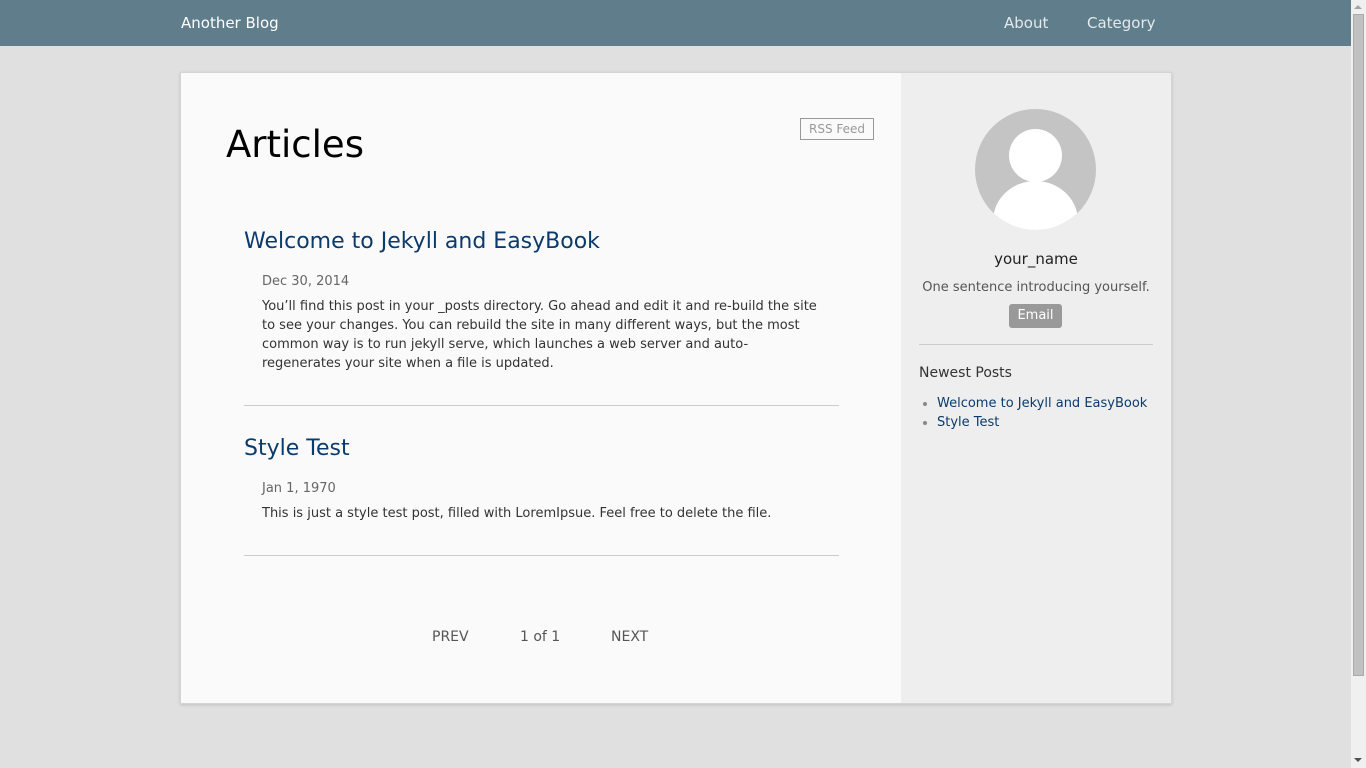 Image resolution: width=1366 pixels, height=768 pixels. Describe the element at coordinates (1035, 155) in the screenshot. I see `avatar-head-shape` at that location.